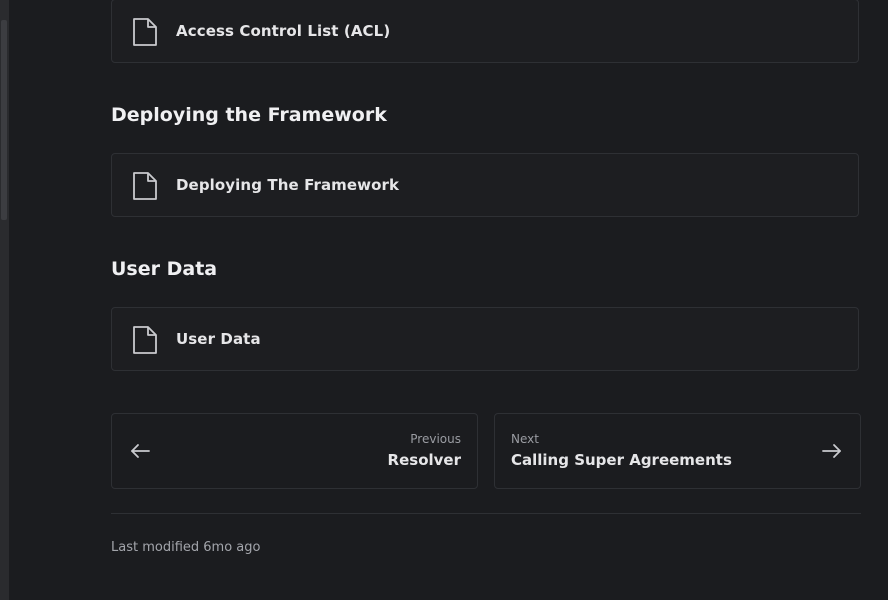 This screenshot has height=600, width=888. What do you see at coordinates (486, 513) in the screenshot?
I see `footer-divider` at bounding box center [486, 513].